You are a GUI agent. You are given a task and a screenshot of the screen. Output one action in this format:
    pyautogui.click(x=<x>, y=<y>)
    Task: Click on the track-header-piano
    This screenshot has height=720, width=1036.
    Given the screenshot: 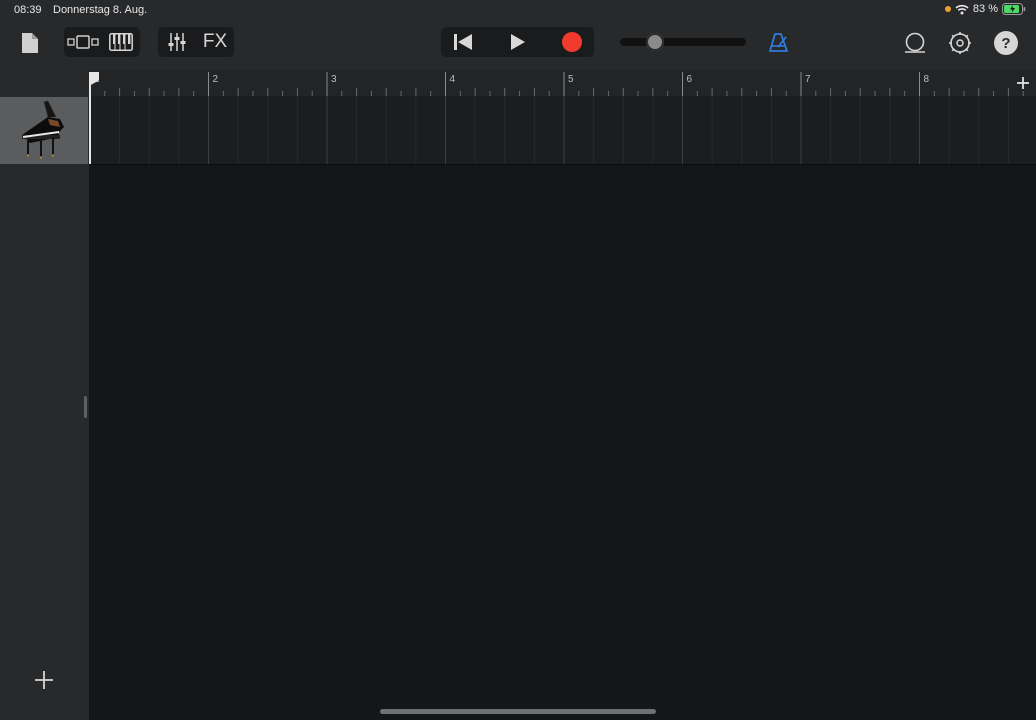 What is the action you would take?
    pyautogui.click(x=44, y=130)
    